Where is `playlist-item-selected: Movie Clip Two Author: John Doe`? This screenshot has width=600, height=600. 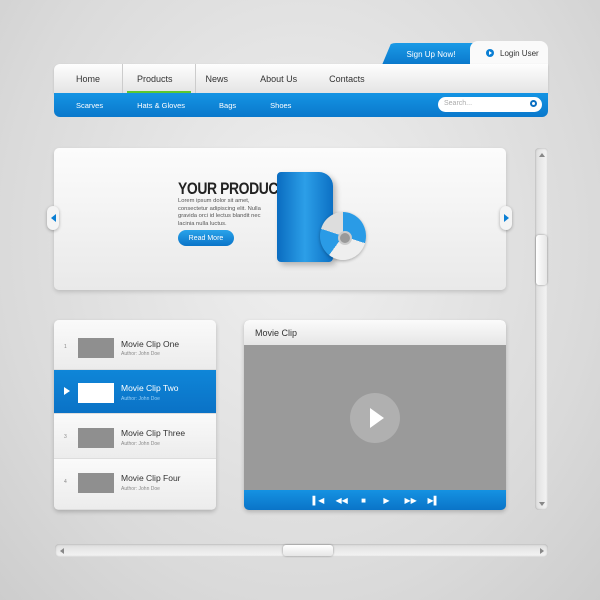
playlist-item-selected: Movie Clip Two Author: John Doe is located at coordinates (135, 392).